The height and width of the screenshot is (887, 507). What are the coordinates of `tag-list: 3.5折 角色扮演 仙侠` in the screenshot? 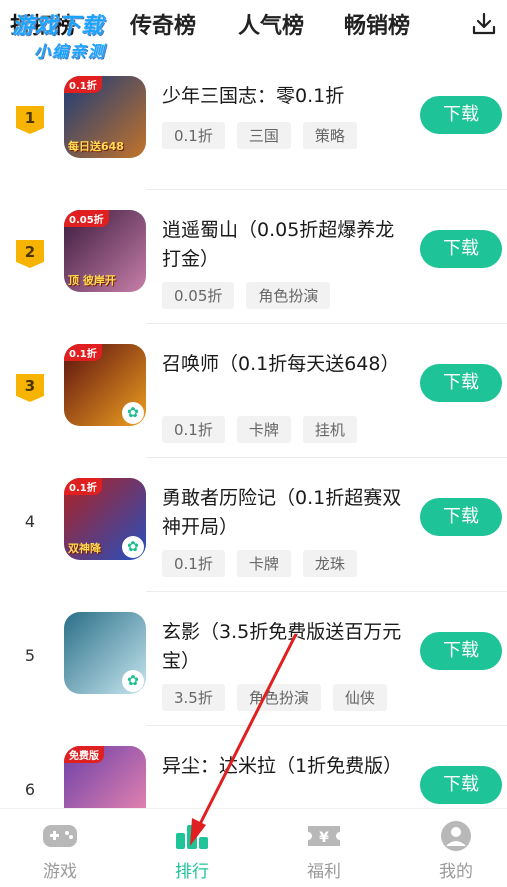 It's located at (274, 697).